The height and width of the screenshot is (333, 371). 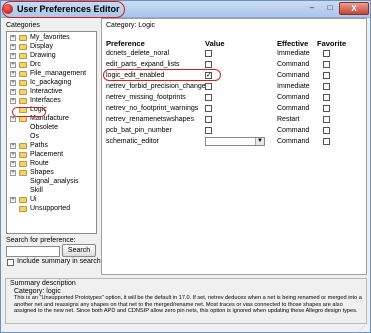 I want to click on pref-name: pcb_bat_pin_number, so click(x=139, y=130).